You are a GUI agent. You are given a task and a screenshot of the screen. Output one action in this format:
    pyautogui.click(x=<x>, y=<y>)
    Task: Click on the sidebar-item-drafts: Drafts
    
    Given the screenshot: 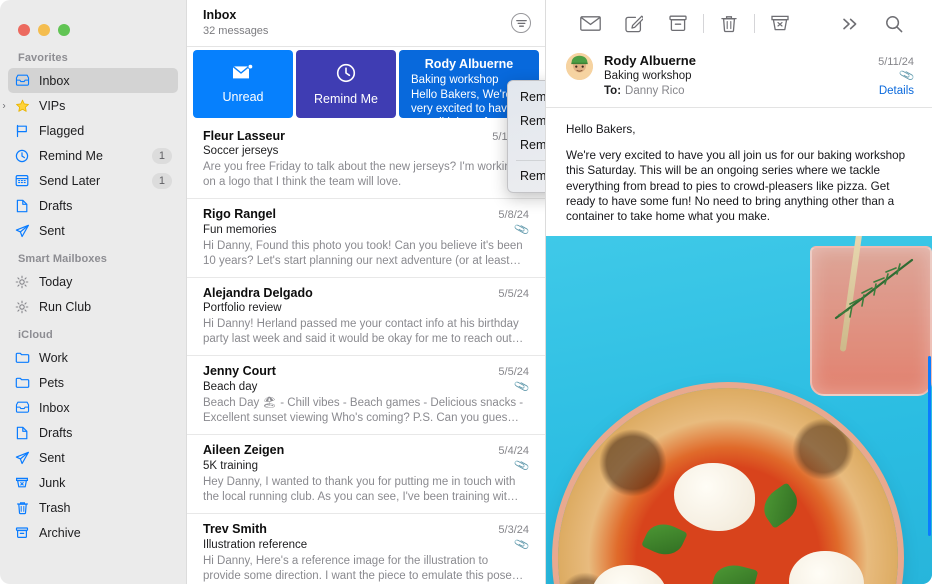 What is the action you would take?
    pyautogui.click(x=93, y=205)
    